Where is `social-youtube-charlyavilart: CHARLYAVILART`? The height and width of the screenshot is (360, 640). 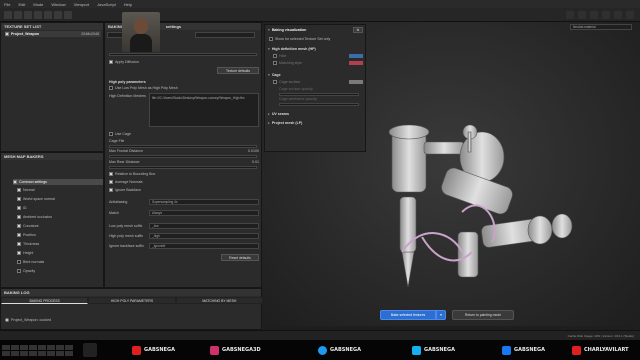 social-youtube-charlyavilart: CHARLYAVILART is located at coordinates (600, 350).